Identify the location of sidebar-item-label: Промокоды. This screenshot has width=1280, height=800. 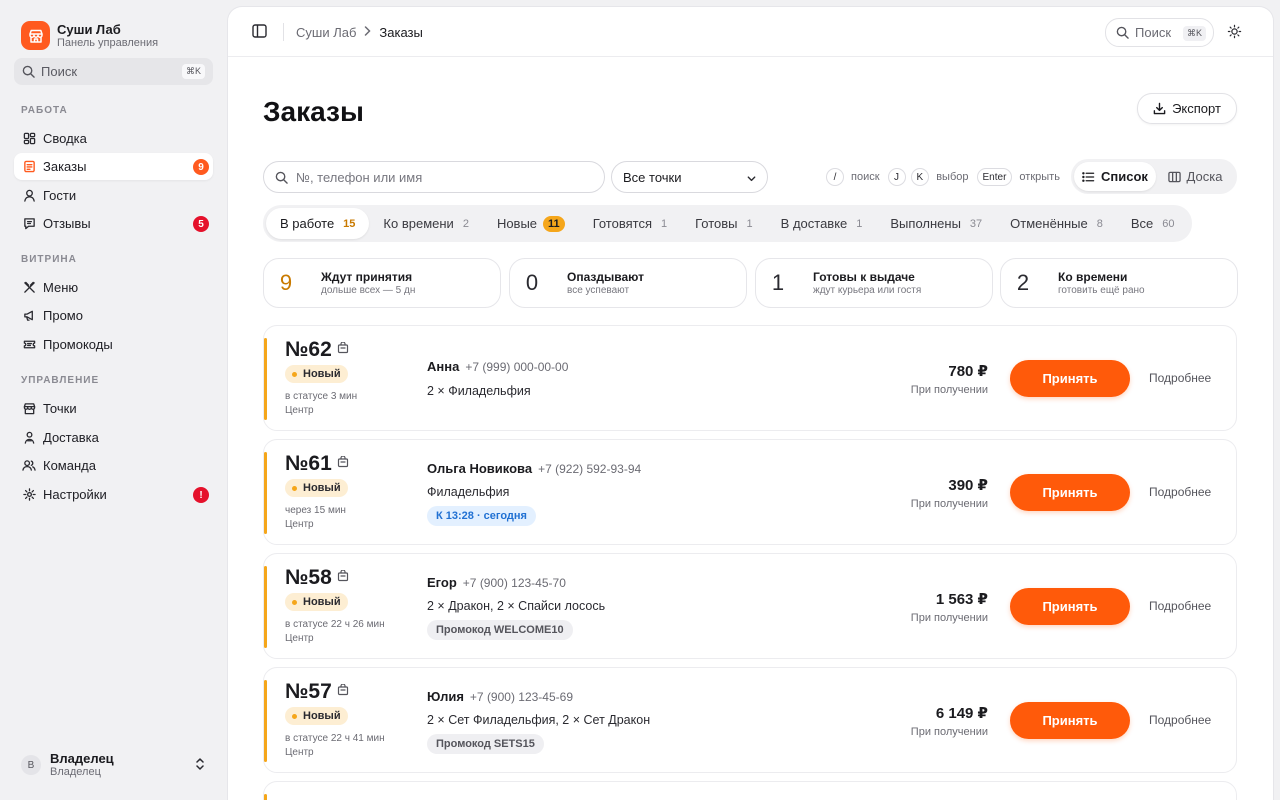
(78, 344).